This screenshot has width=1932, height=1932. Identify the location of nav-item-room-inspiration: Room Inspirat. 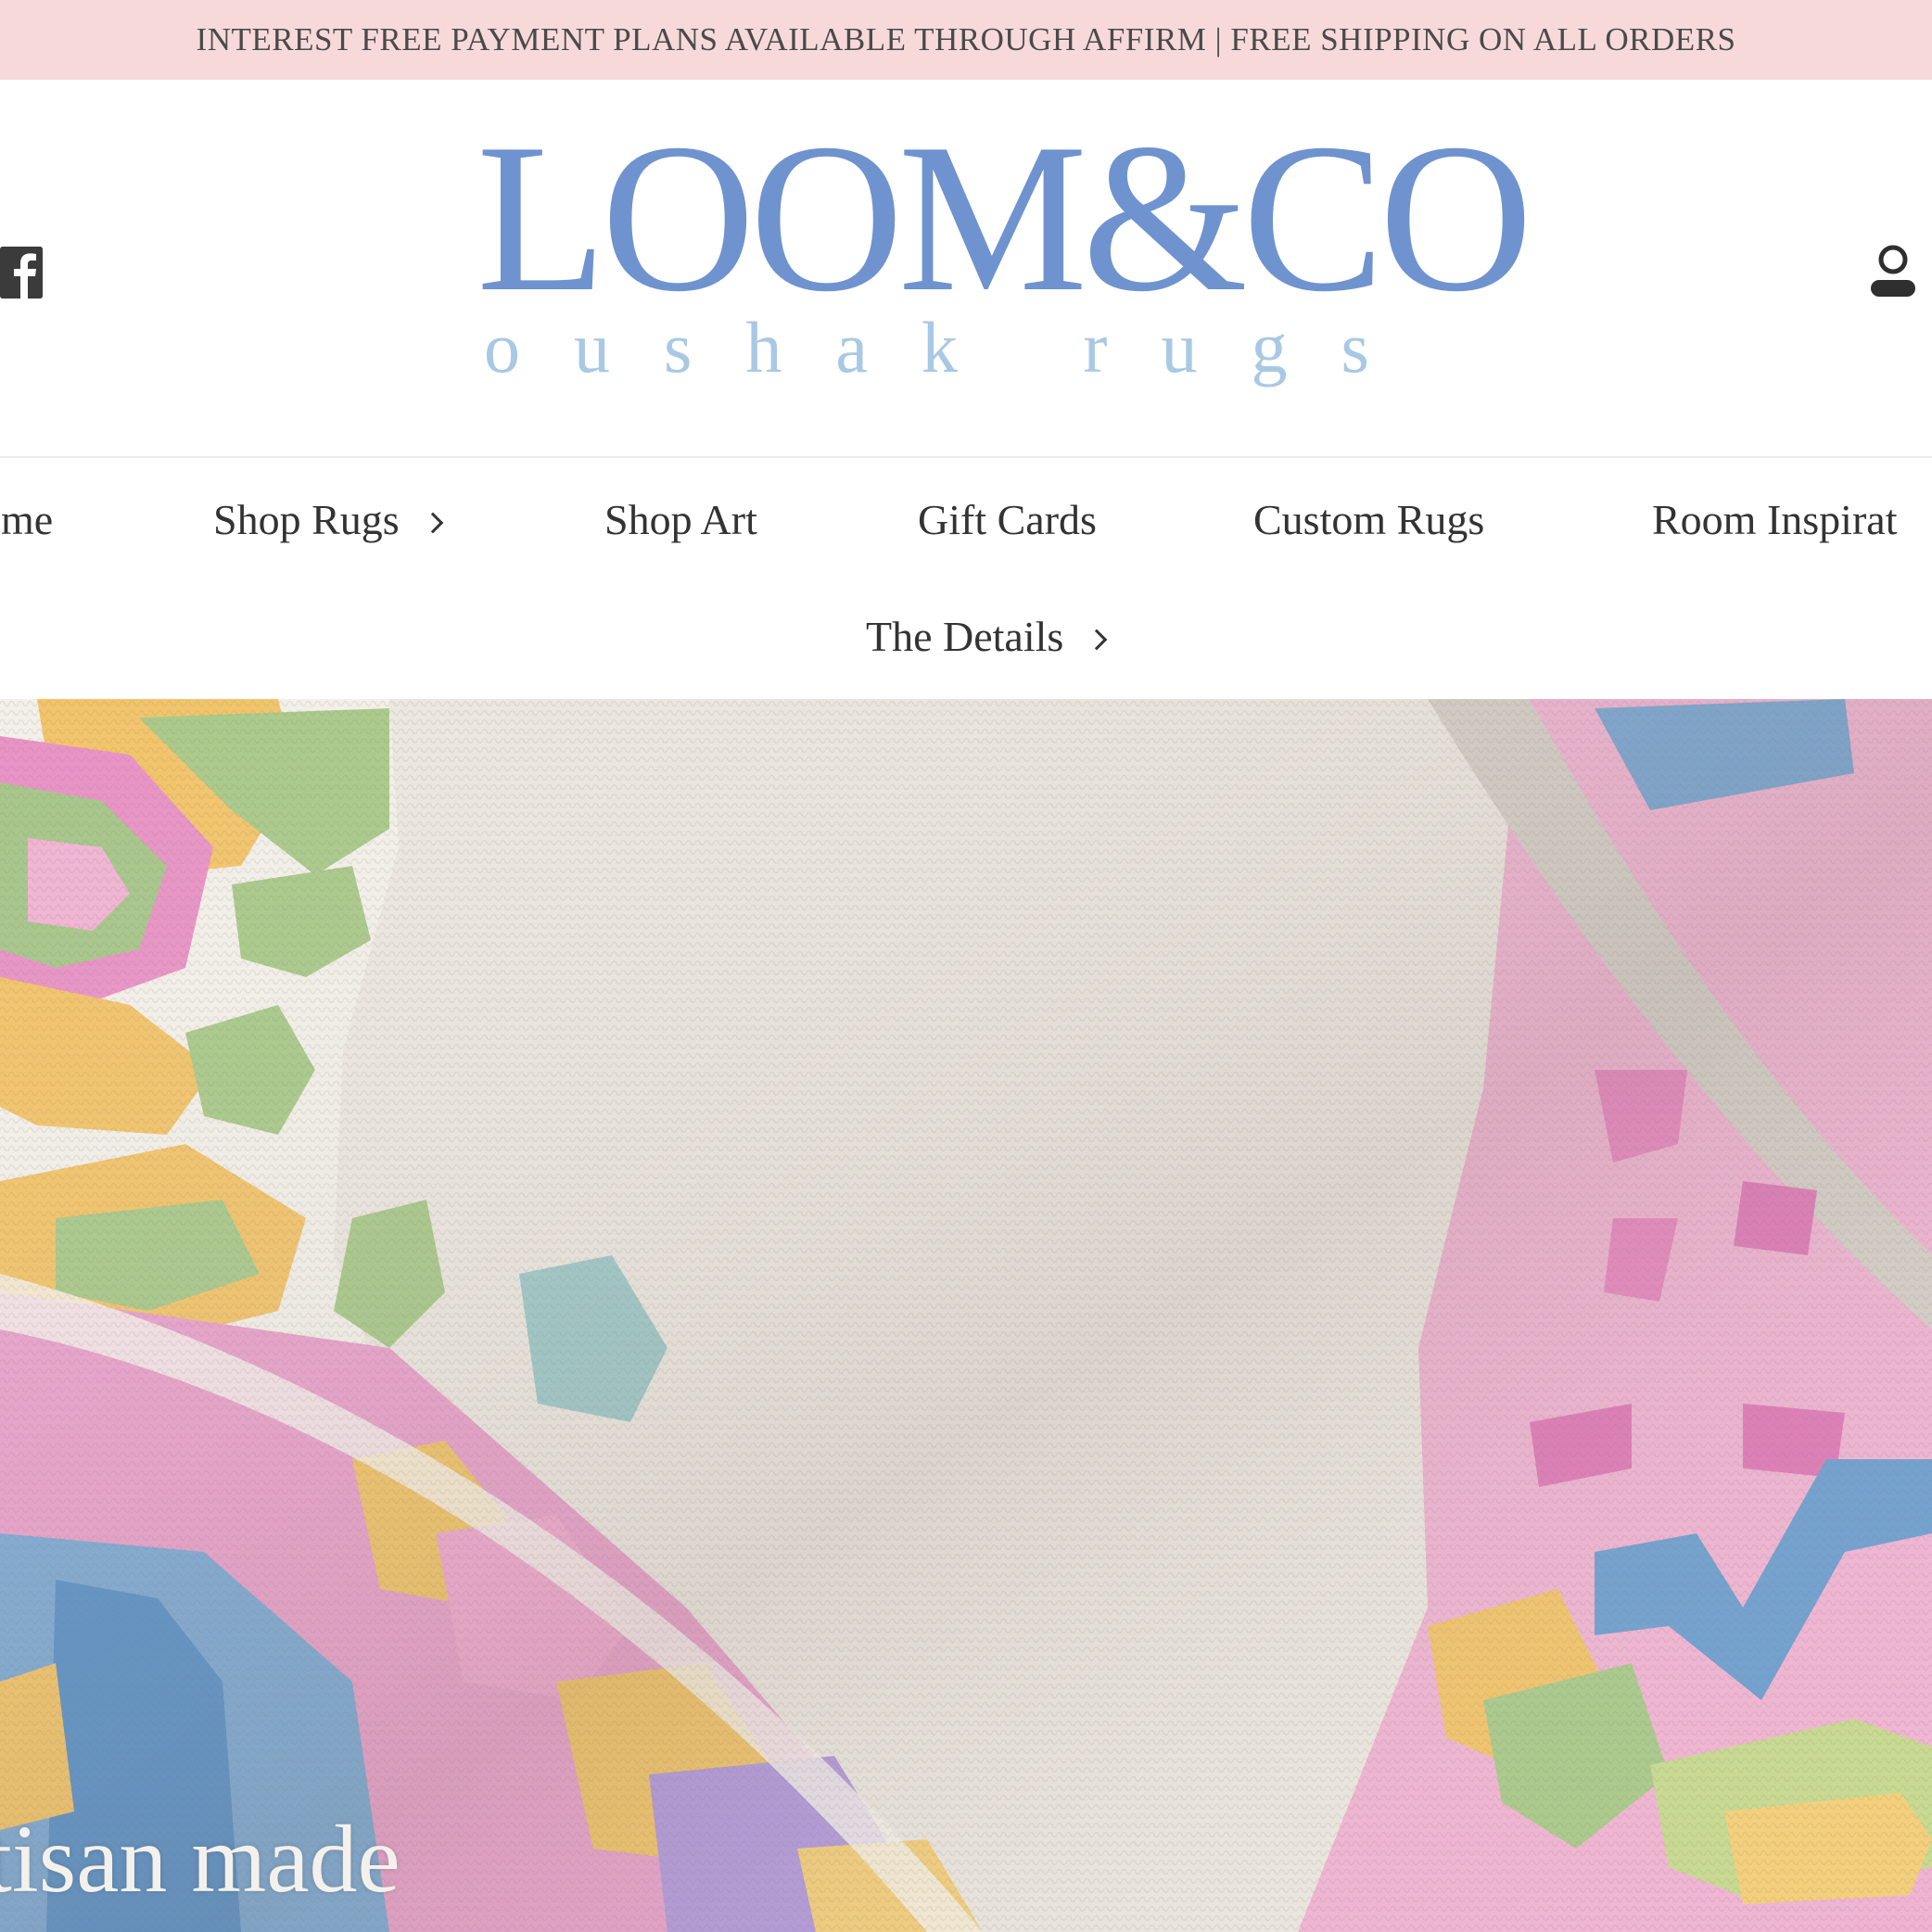
(1774, 519).